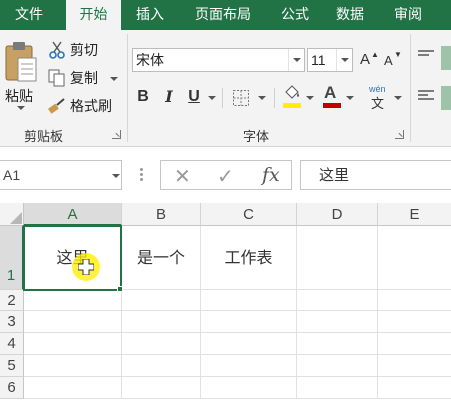  I want to click on paste-button: 粘贴, so click(21, 73).